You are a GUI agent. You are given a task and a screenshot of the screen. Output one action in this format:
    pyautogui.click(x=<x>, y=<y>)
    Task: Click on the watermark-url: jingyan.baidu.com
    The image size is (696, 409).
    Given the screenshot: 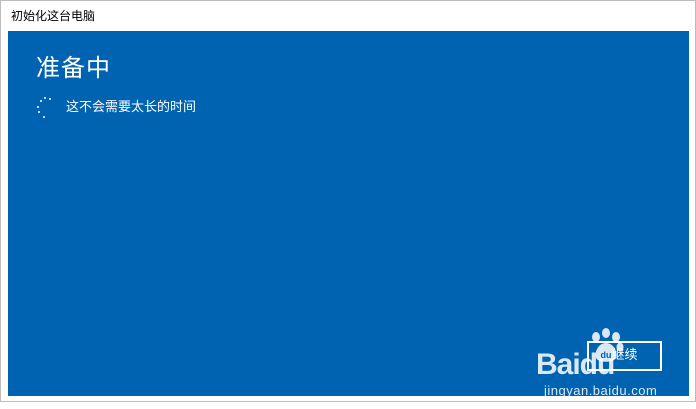 What is the action you would take?
    pyautogui.click(x=601, y=390)
    